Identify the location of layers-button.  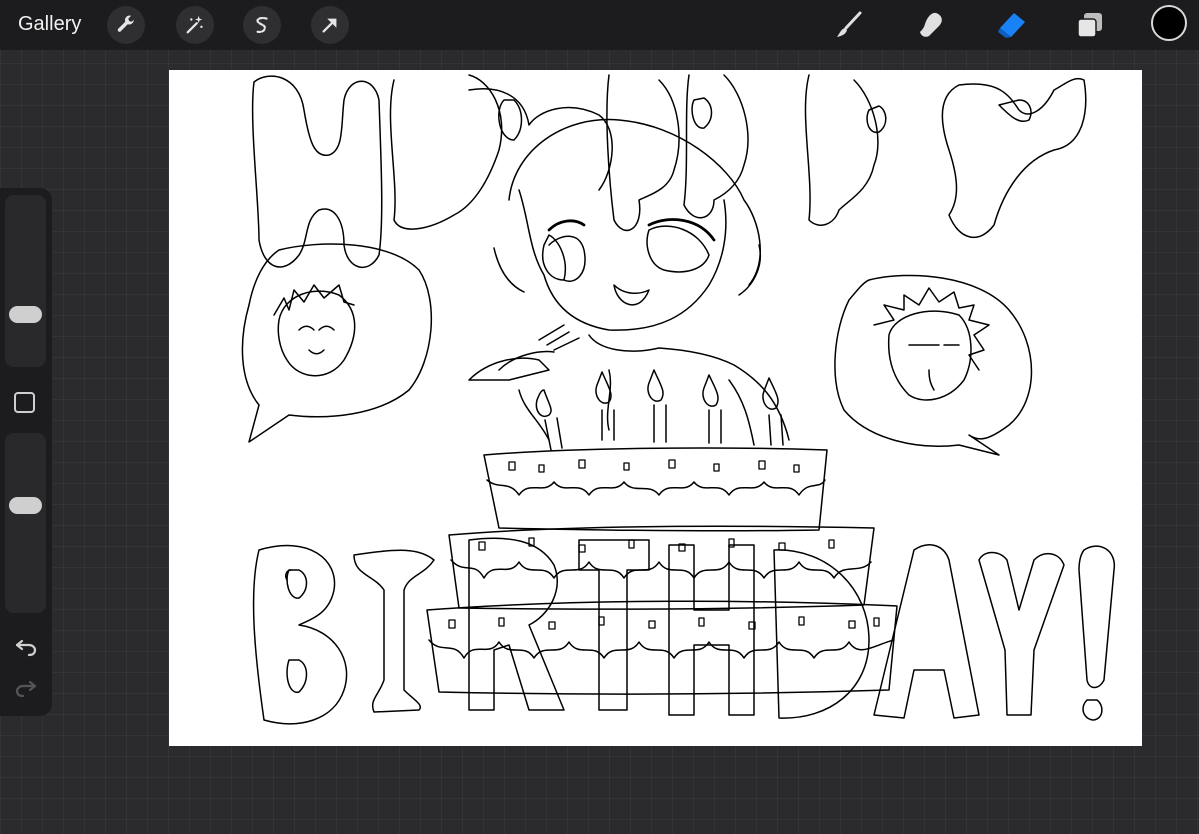
(1090, 25).